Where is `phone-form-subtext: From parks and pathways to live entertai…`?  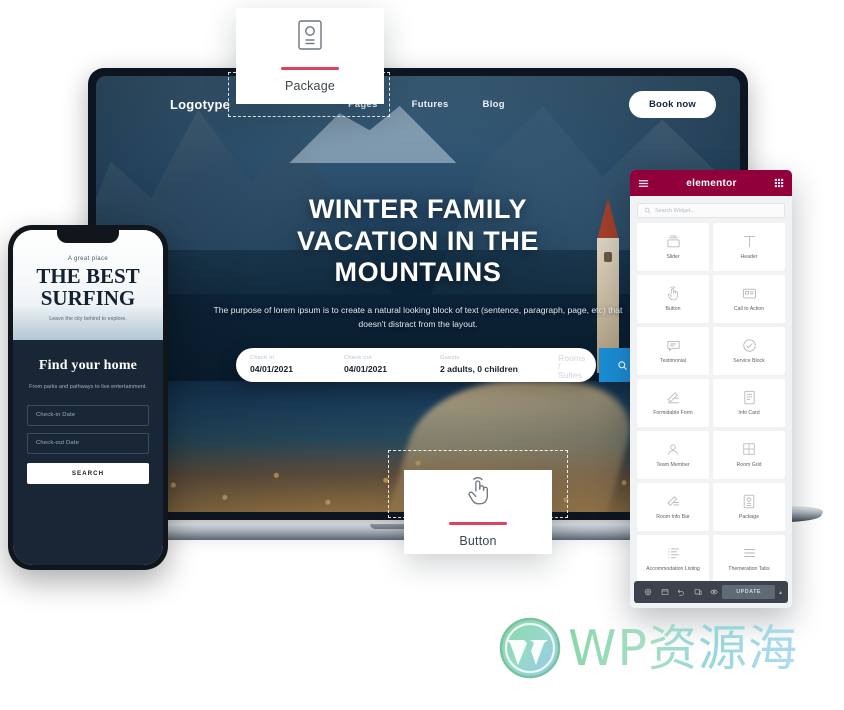 phone-form-subtext: From parks and pathways to live entertai… is located at coordinates (88, 387).